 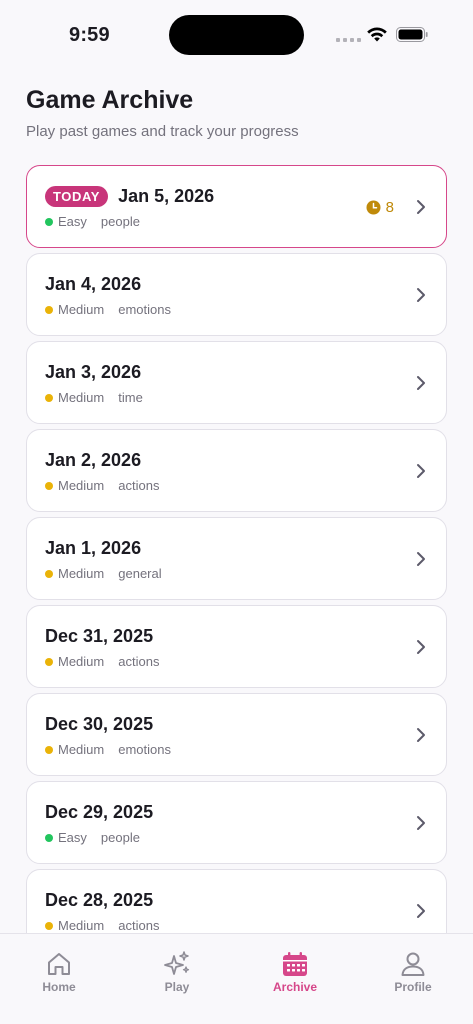 I want to click on tab-archive-label: Archive, so click(x=295, y=987).